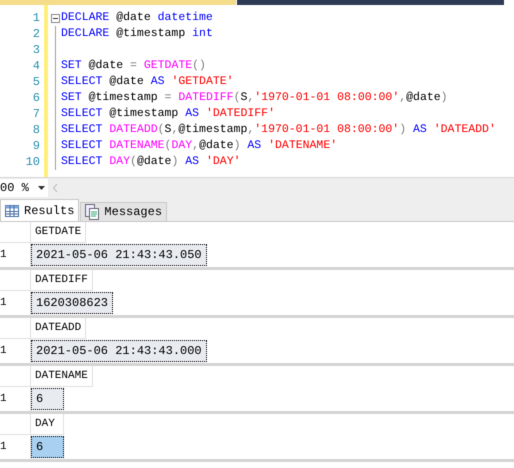 Image resolution: width=514 pixels, height=468 pixels. I want to click on column-header: DAY, so click(47, 424).